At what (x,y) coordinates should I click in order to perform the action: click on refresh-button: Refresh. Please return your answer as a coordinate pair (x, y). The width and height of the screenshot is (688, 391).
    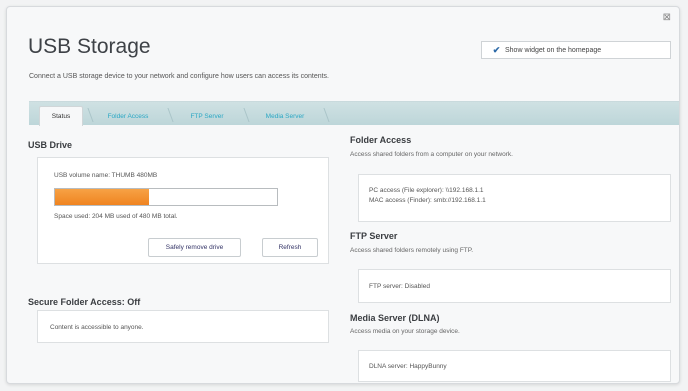
    Looking at the image, I should click on (290, 247).